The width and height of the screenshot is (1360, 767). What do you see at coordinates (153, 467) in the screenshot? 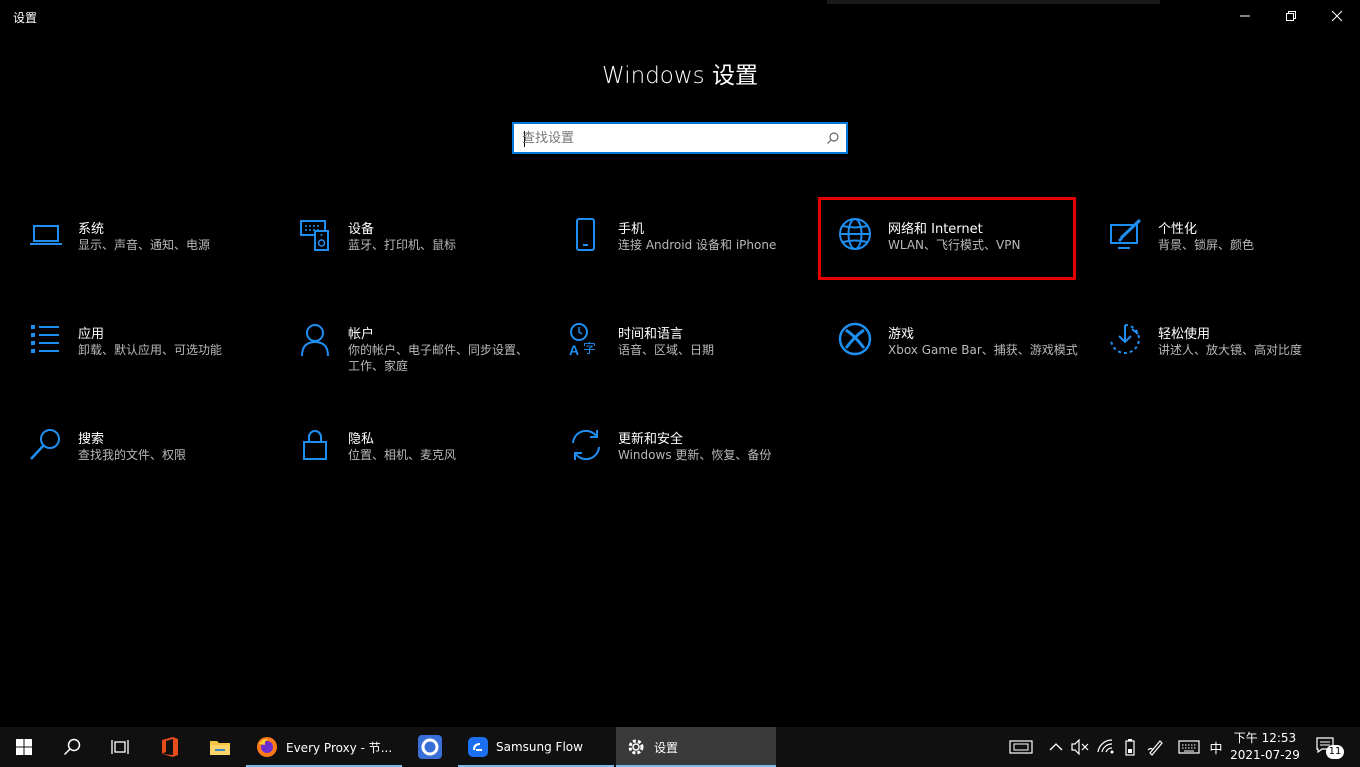
I see `tile-search: 搜索 查找我的文件、权限` at bounding box center [153, 467].